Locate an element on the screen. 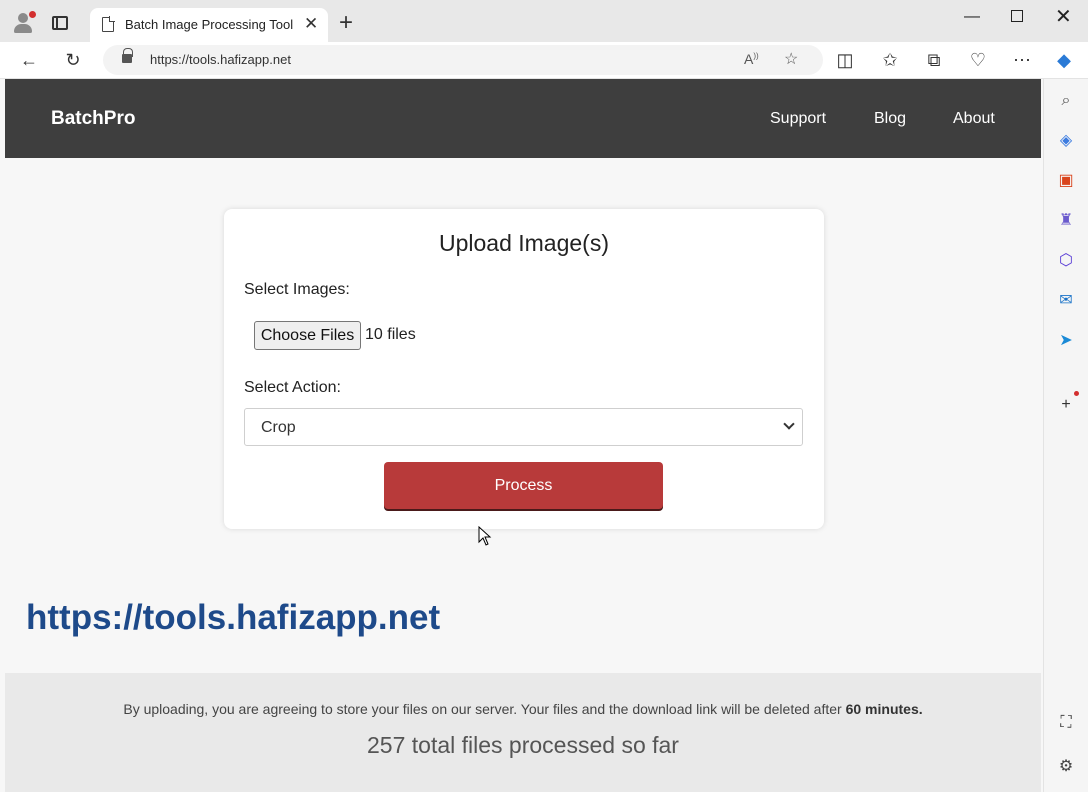 This screenshot has height=792, width=1088. search-icon: ⌕ is located at coordinates (1066, 101).